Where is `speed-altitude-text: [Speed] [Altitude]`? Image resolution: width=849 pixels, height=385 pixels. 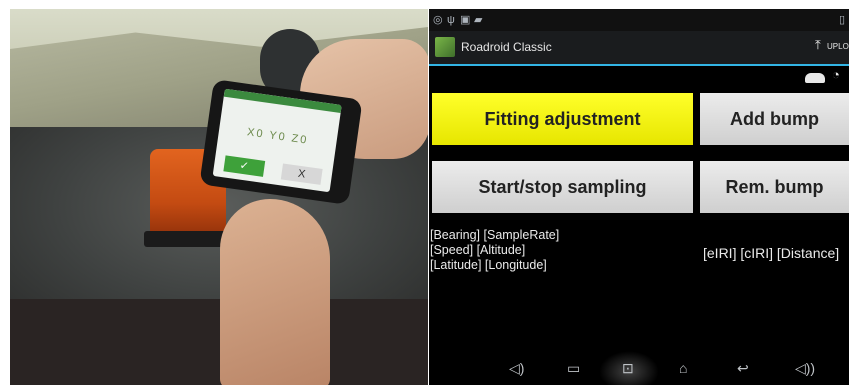
speed-altitude-text: [Speed] [Altitude] is located at coordinates (478, 250).